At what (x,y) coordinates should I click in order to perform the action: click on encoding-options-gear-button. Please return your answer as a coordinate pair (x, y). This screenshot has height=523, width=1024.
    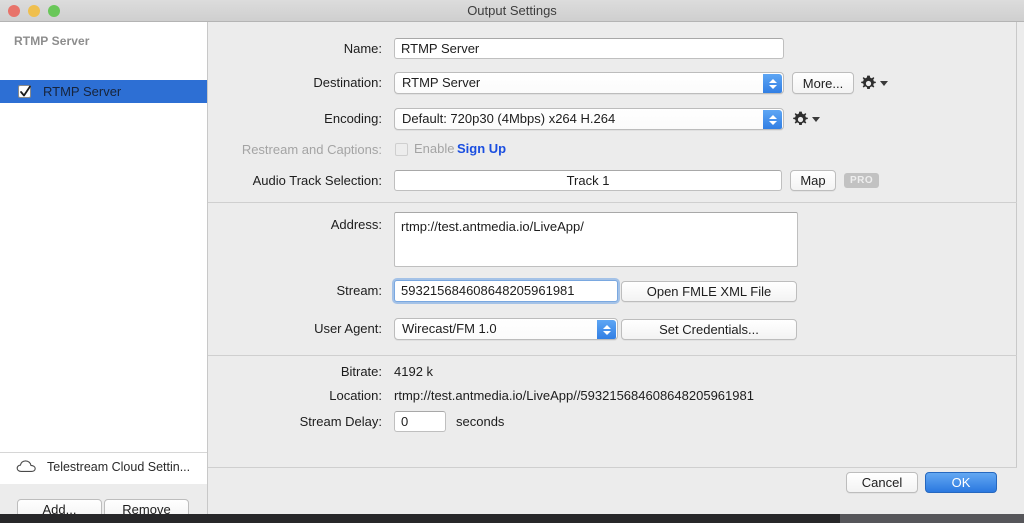
    Looking at the image, I should click on (806, 119).